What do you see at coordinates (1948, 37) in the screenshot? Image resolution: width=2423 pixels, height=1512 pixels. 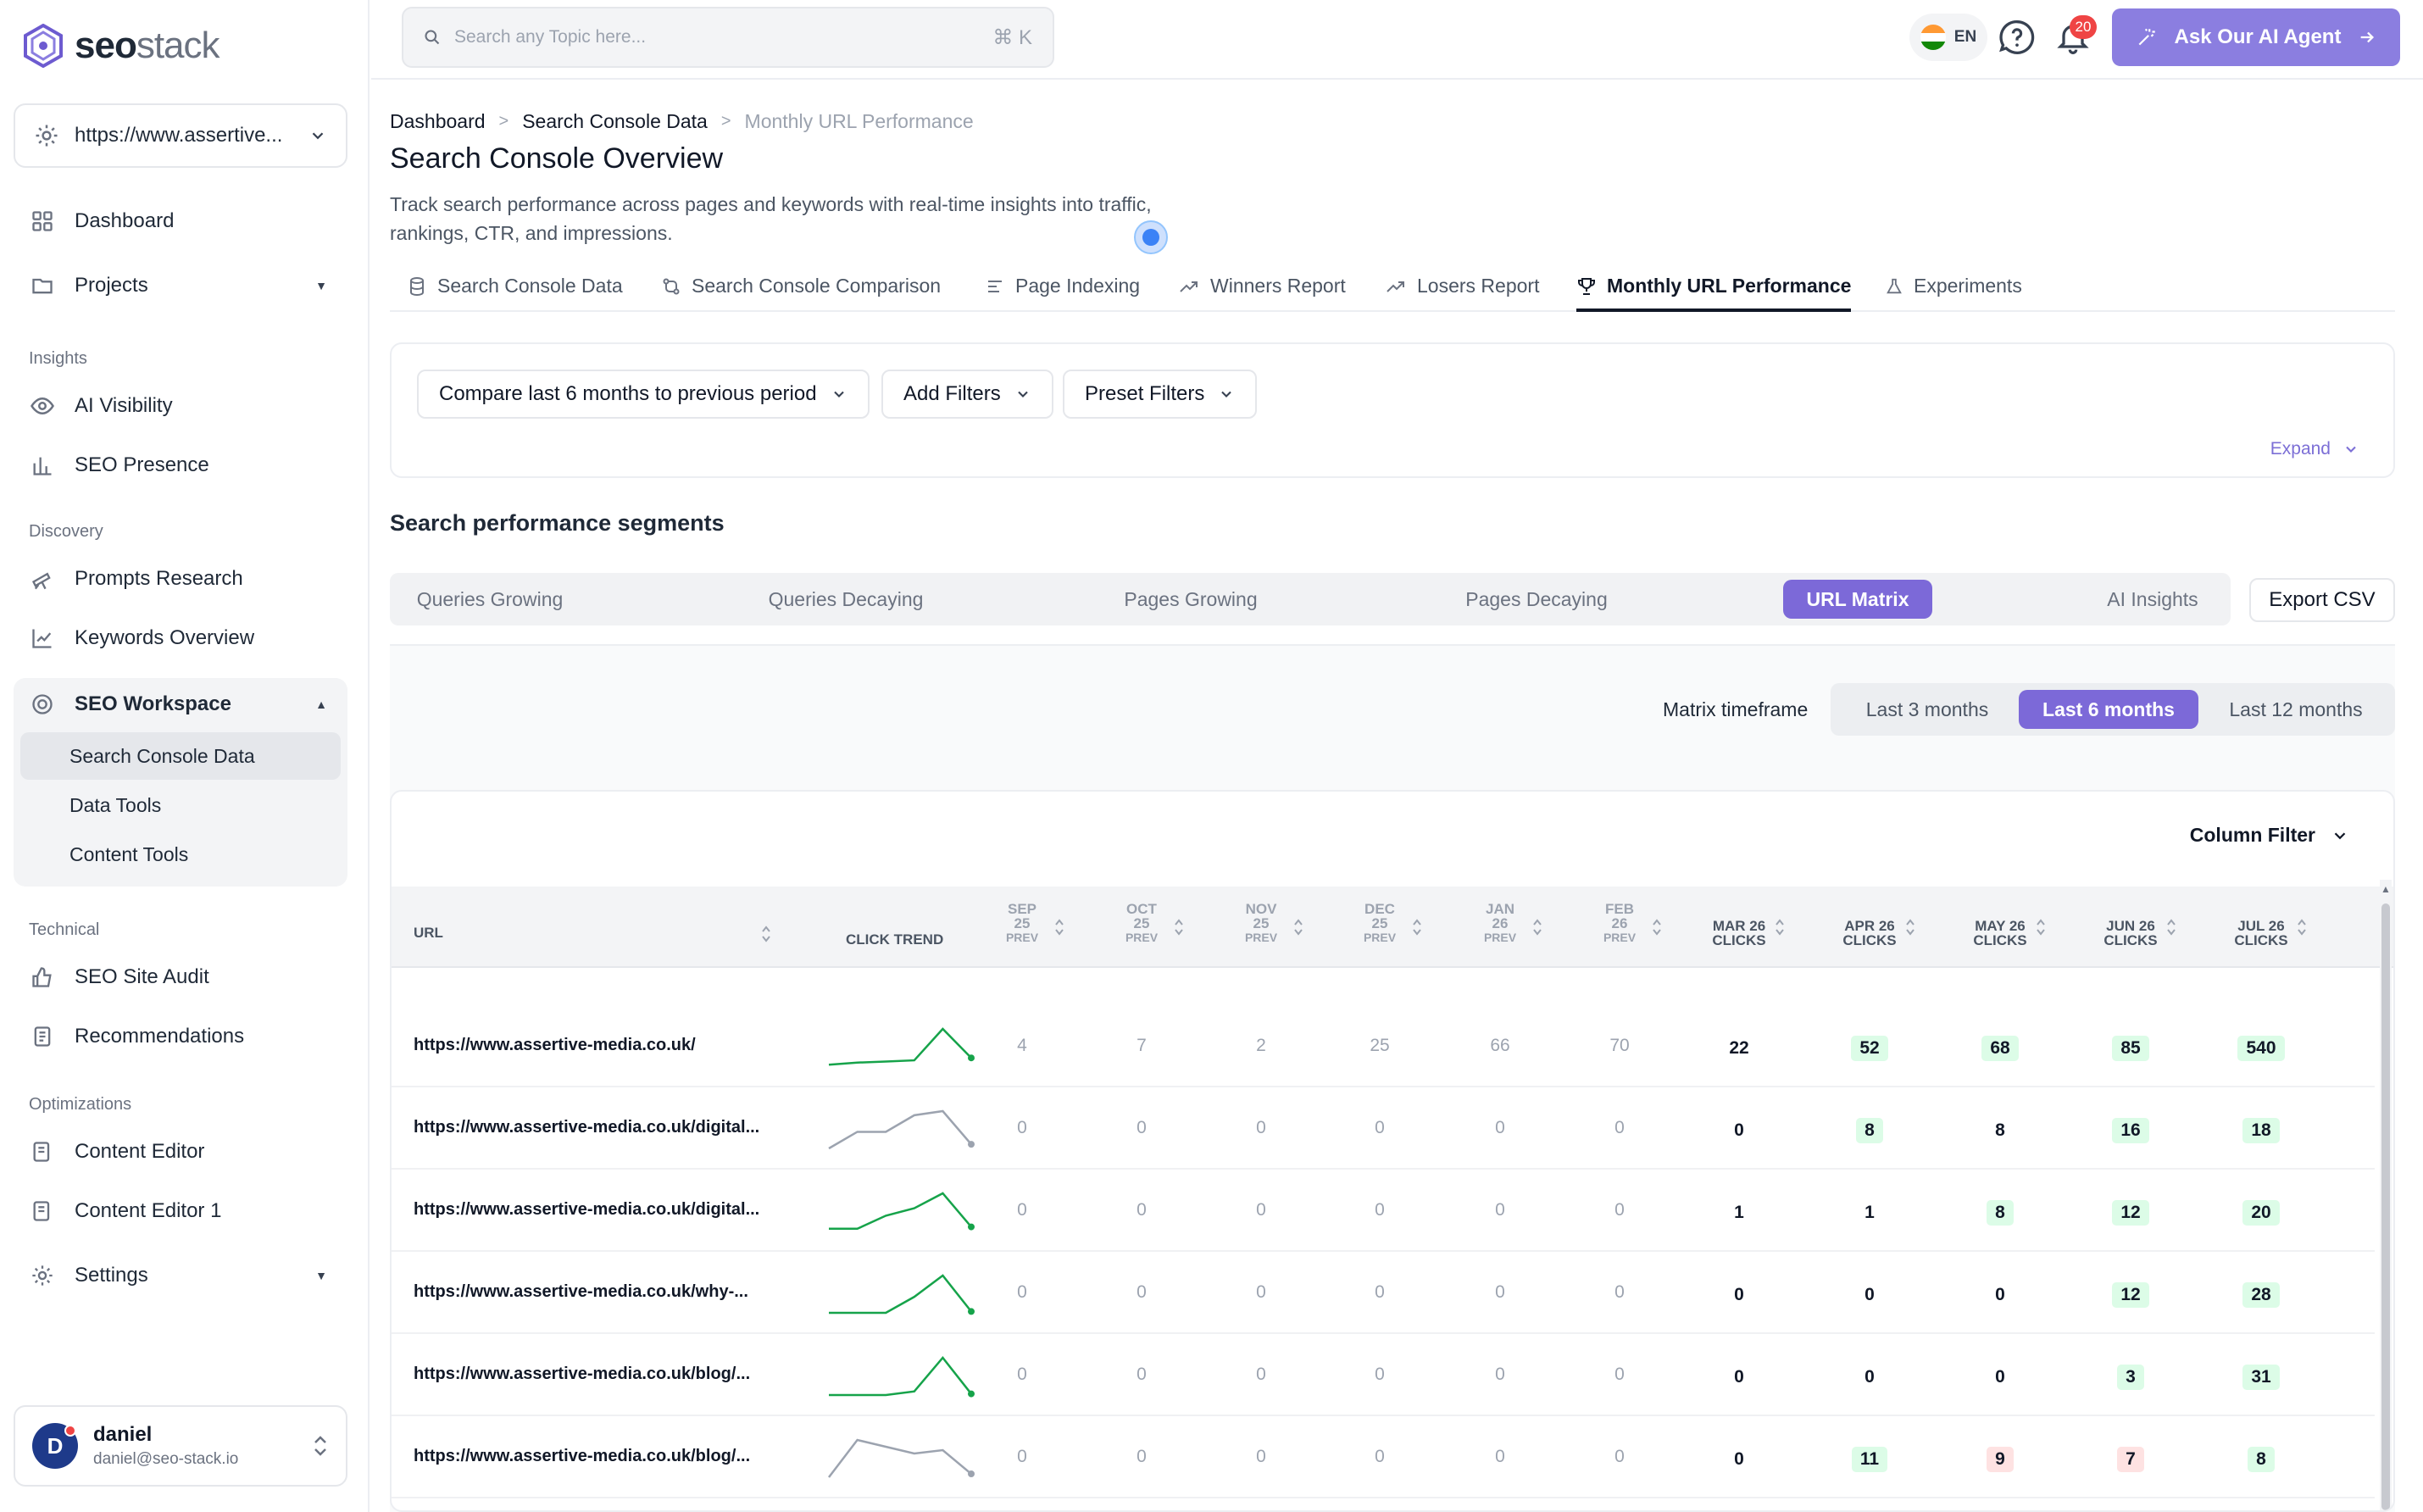 I see `language-selector: EN` at bounding box center [1948, 37].